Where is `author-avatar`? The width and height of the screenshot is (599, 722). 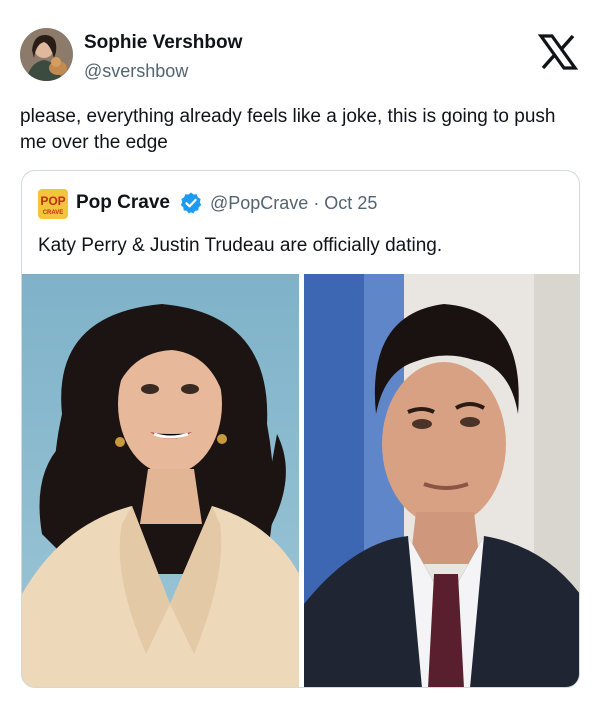 author-avatar is located at coordinates (46, 54).